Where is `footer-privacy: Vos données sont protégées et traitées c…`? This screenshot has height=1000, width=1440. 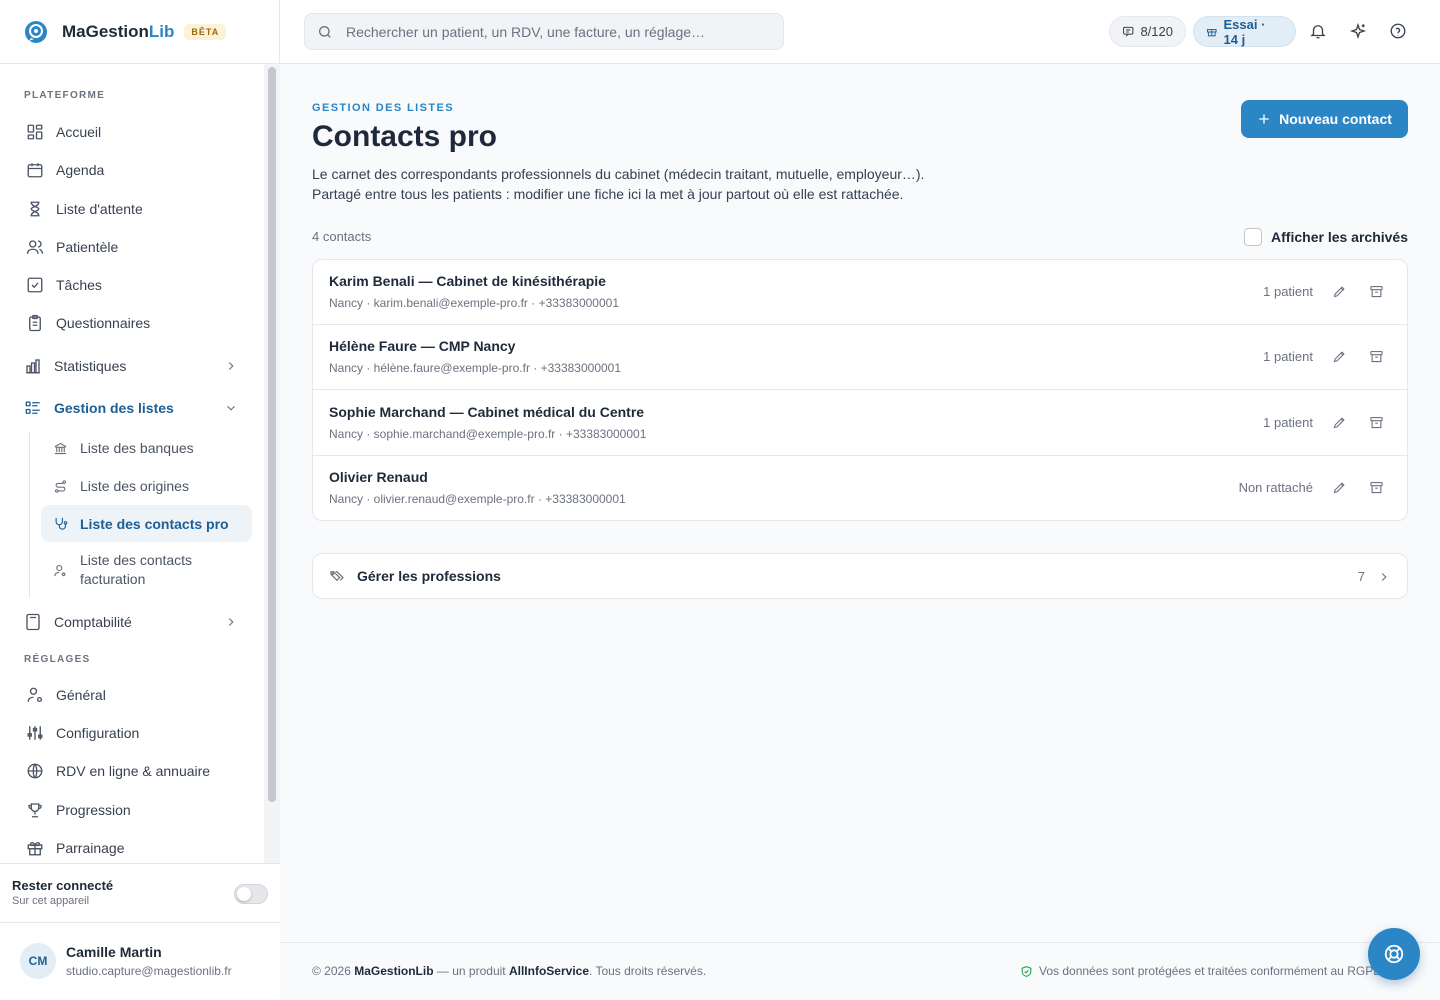
footer-privacy: Vos données sont protégées et traitées c… is located at coordinates (1200, 971).